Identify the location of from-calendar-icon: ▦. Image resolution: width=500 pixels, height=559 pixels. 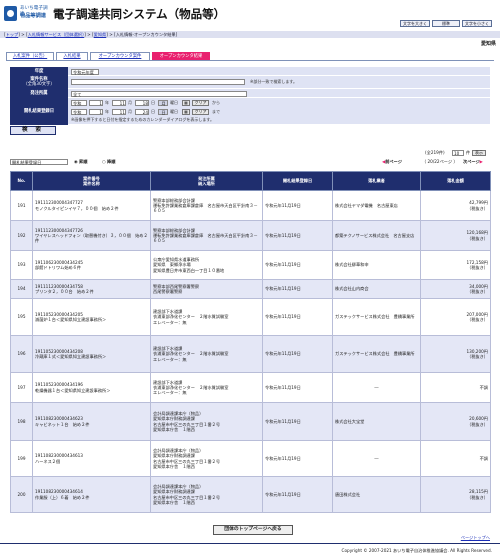
(186, 103).